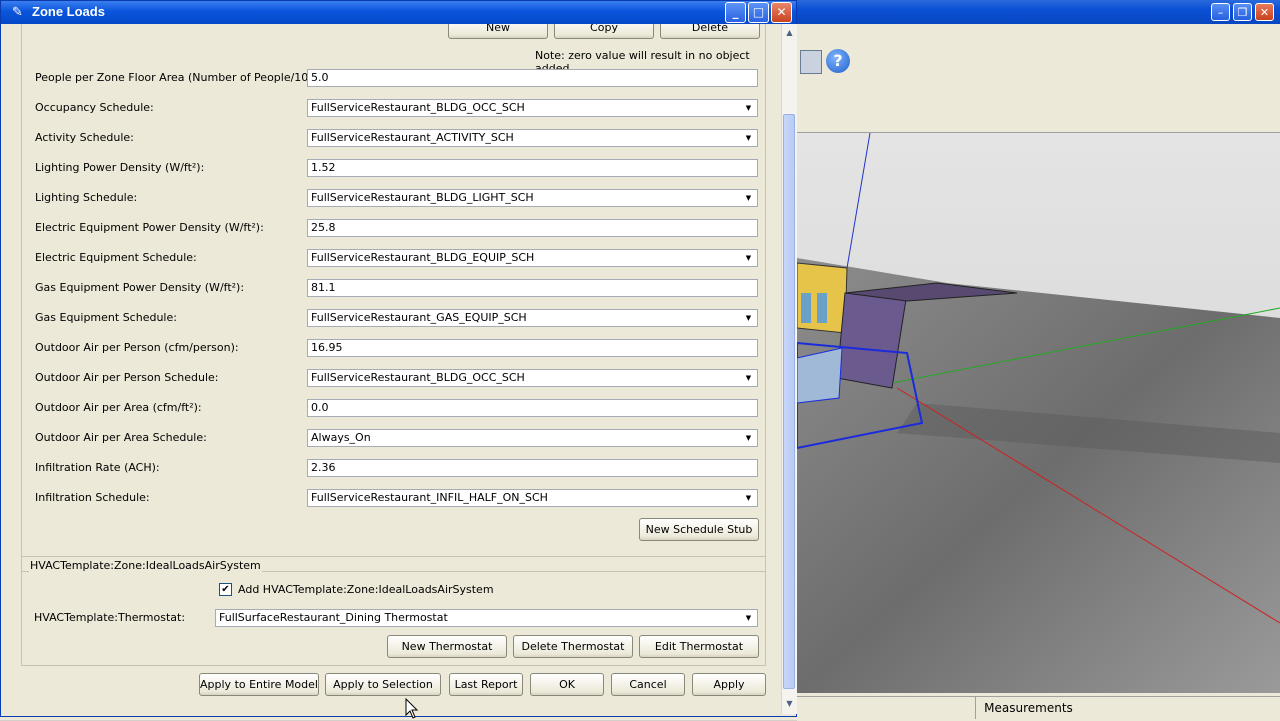  Describe the element at coordinates (729, 684) in the screenshot. I see `apply-button: Apply` at that location.